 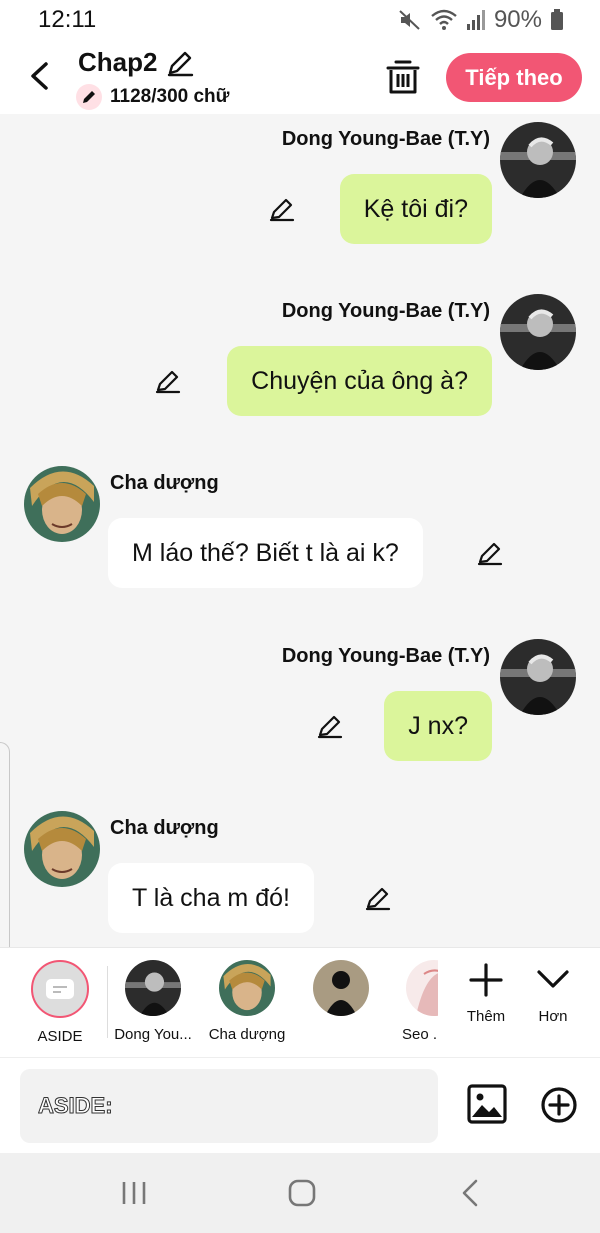 What do you see at coordinates (118, 62) in the screenshot?
I see `chapter-title: Chap2` at bounding box center [118, 62].